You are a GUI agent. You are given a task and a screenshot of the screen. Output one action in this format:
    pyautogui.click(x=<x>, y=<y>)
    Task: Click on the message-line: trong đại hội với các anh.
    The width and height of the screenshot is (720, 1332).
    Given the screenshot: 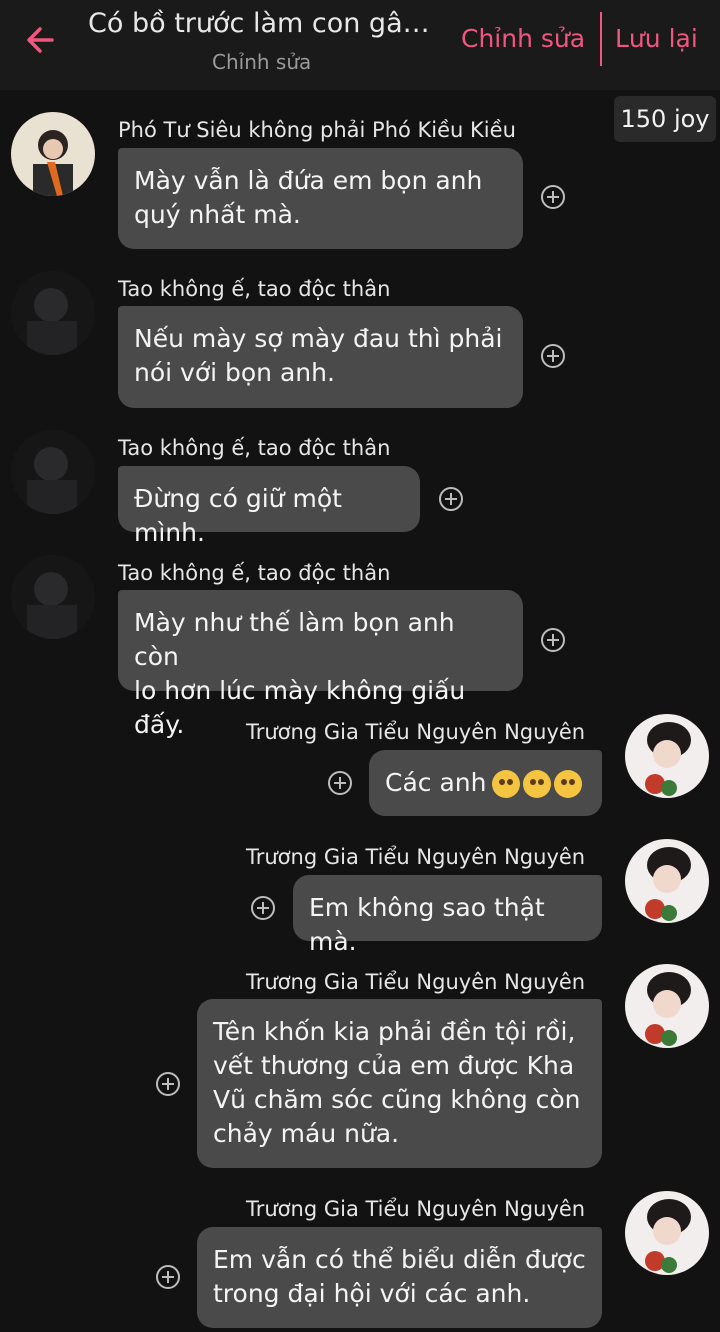 What is the action you would take?
    pyautogui.click(x=372, y=1293)
    